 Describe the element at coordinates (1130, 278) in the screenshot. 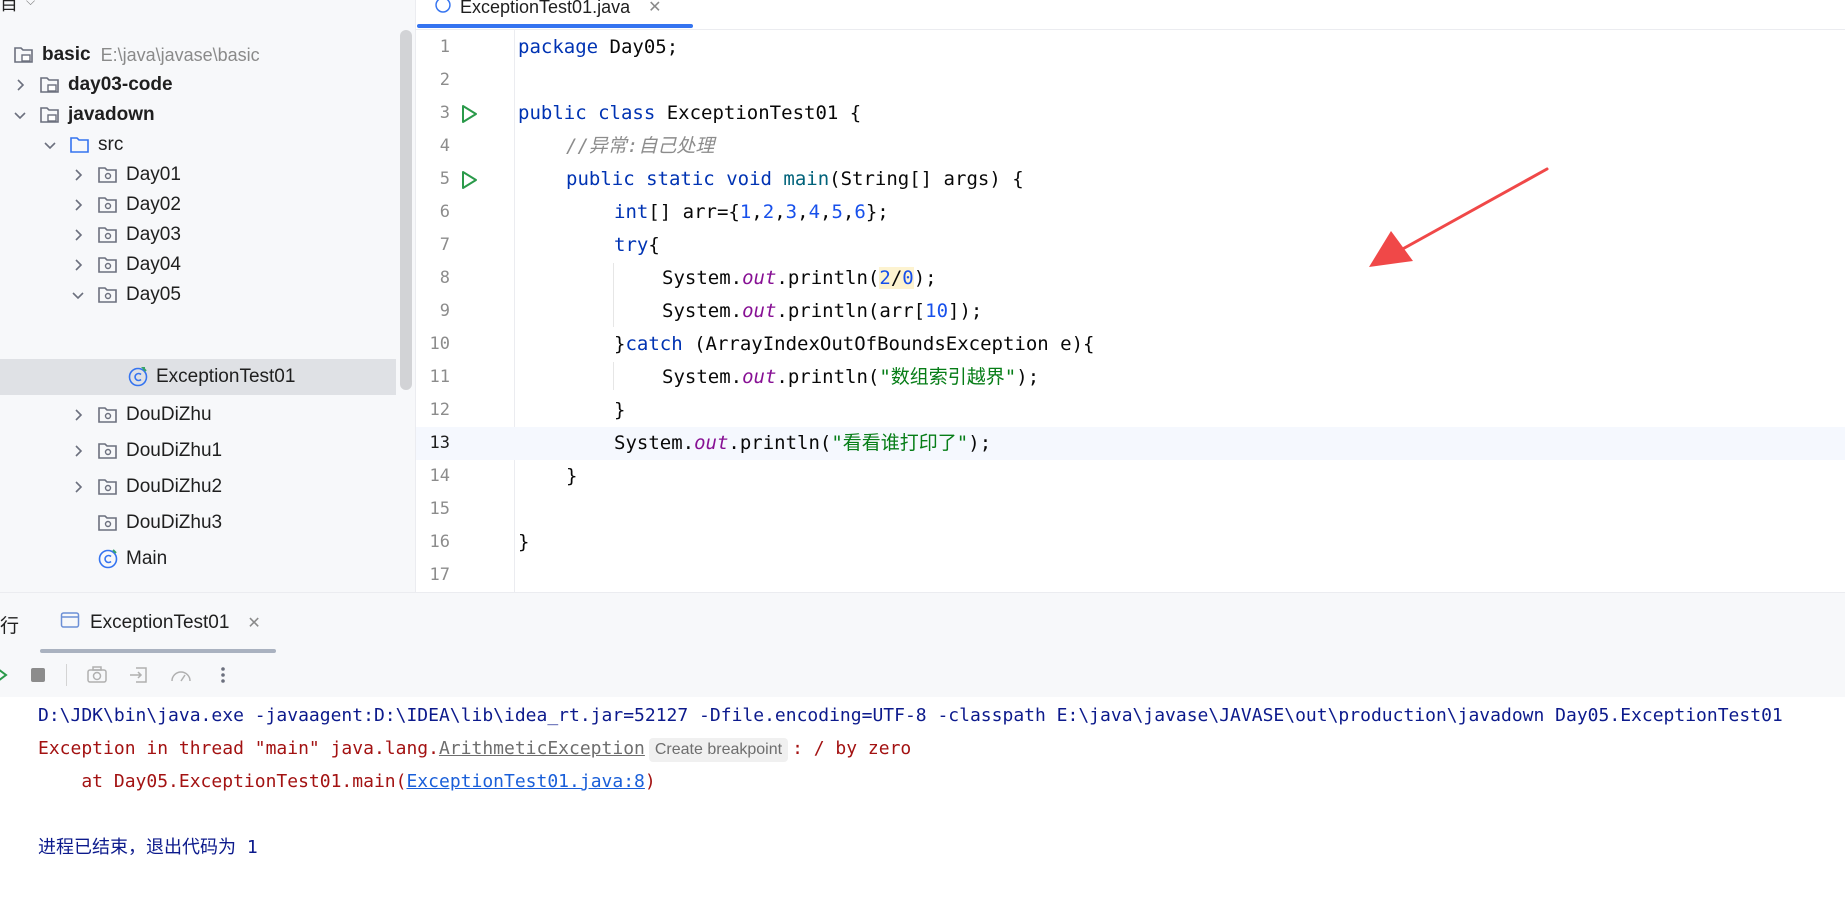

I see `code-line-8: 8 System.out.println(2/0);` at that location.